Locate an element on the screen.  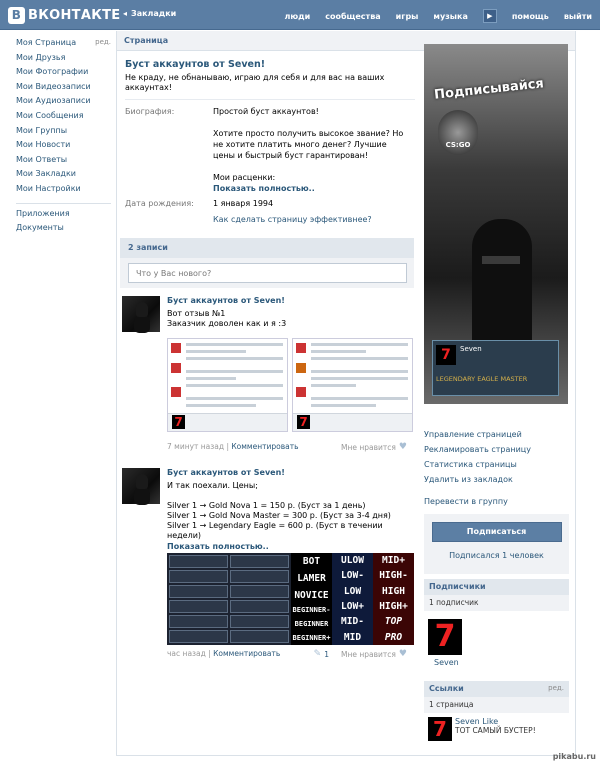
subscribers-count-link: Подписался 1 человек is located at coordinates (496, 555).